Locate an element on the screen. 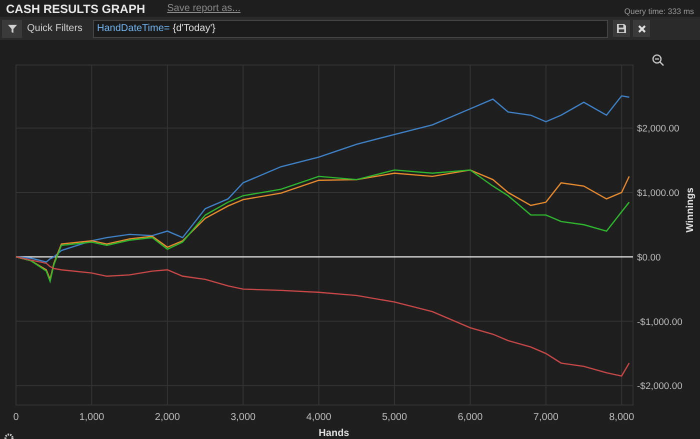  x-axis-label: 5,000 is located at coordinates (395, 417).